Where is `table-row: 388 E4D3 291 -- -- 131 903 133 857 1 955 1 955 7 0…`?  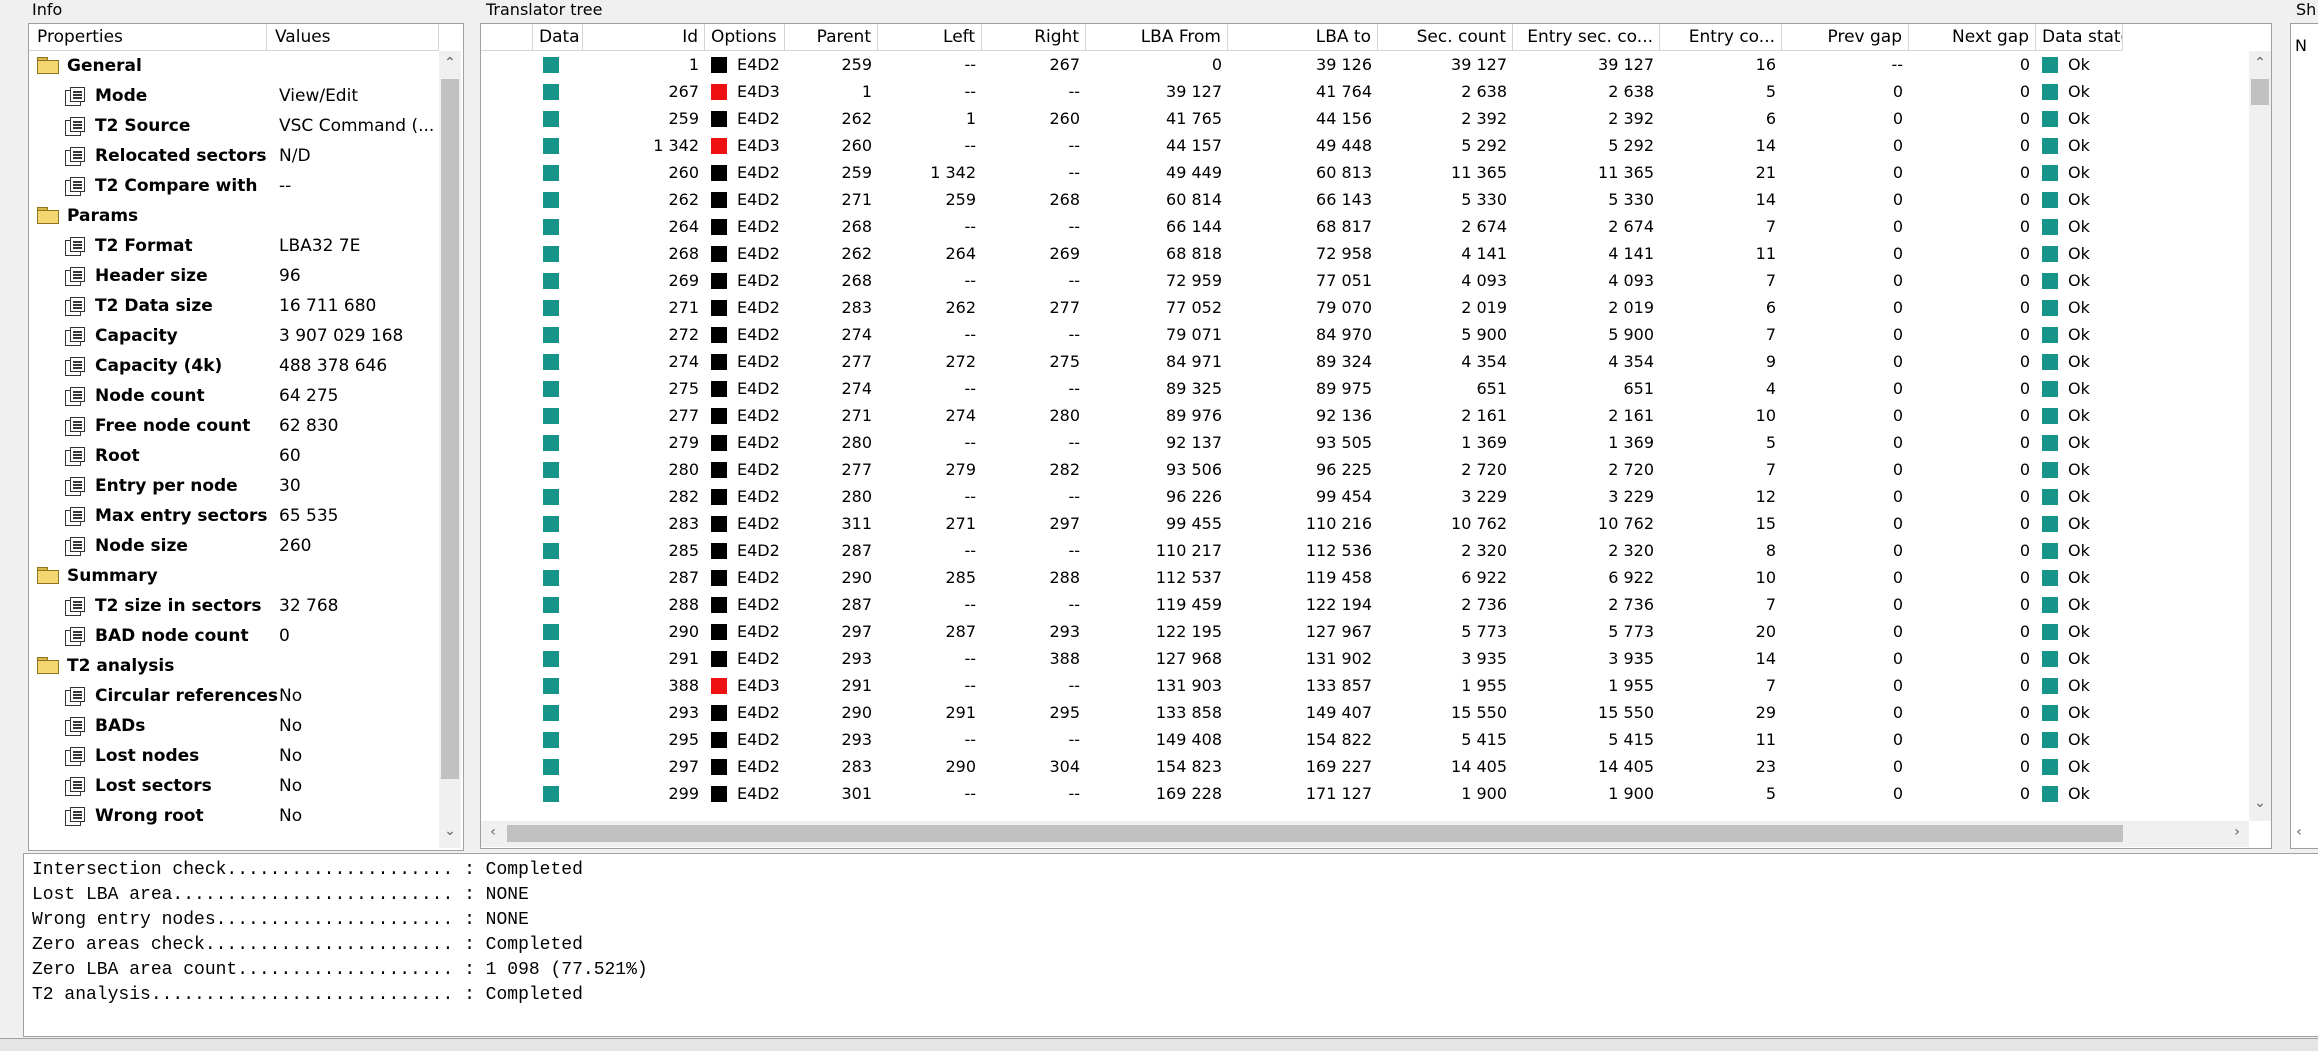
table-row: 388 E4D3 291 -- -- 131 903 133 857 1 955 1 955 7 0… is located at coordinates (1366, 685).